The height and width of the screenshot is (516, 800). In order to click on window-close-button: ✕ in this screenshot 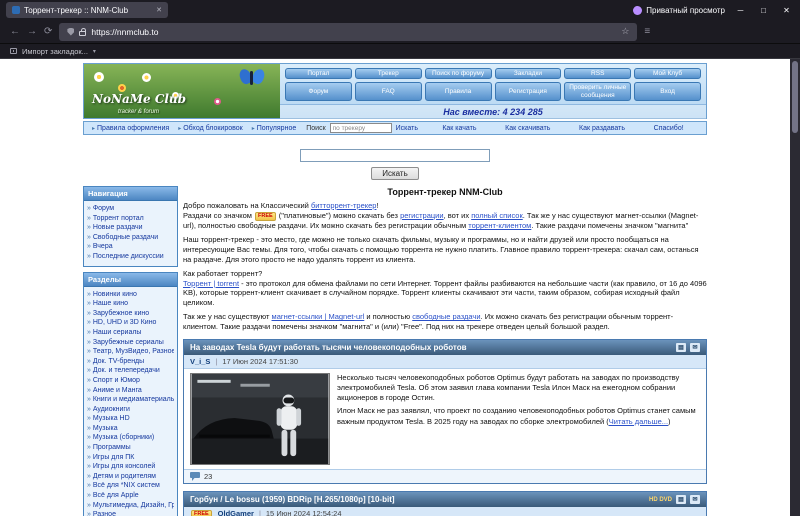, I will do `click(786, 10)`.